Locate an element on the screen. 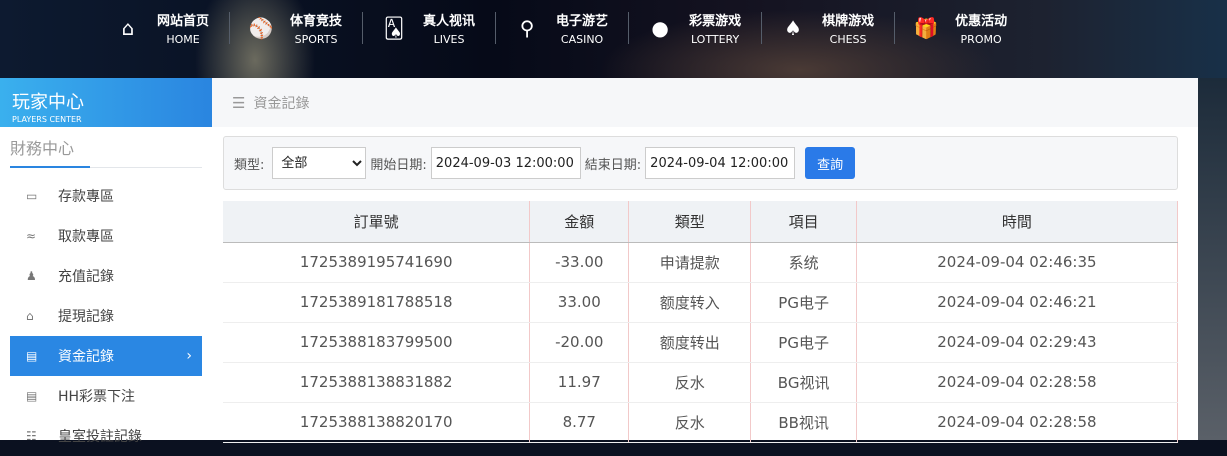 The height and width of the screenshot is (456, 1227). sidebar-item-icon: ▭ is located at coordinates (32, 196).